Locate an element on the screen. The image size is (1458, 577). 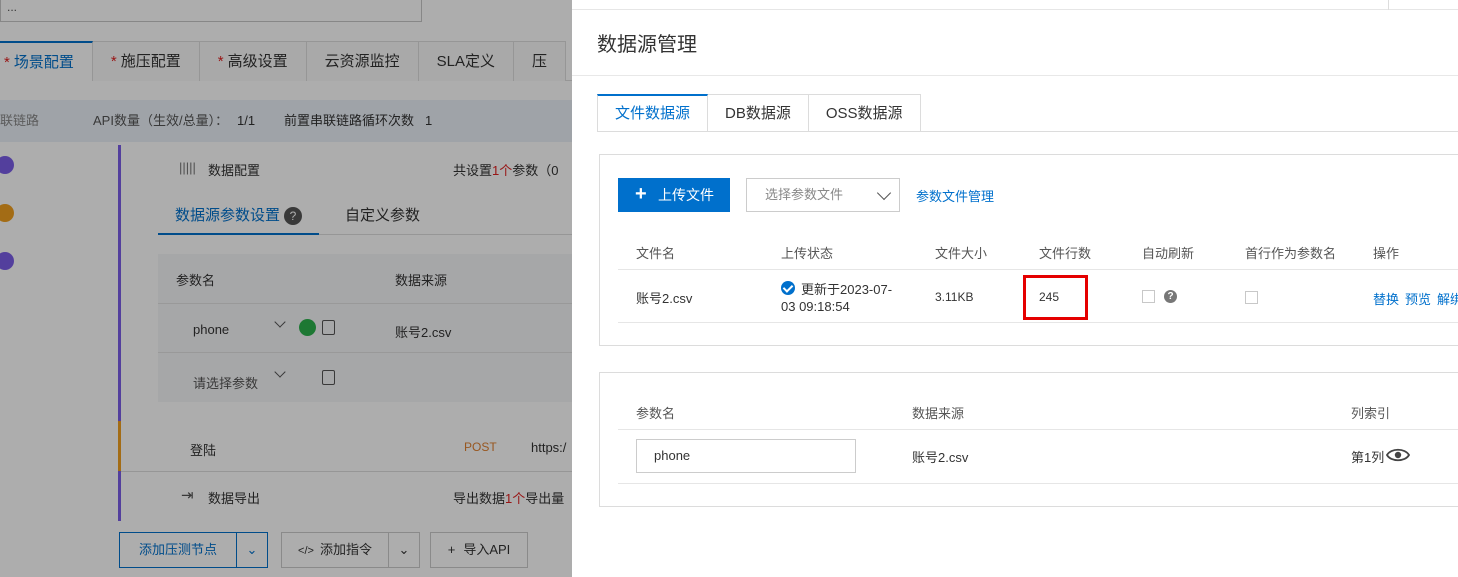
col-first-row-header: 首行作为参数名 is located at coordinates (1291, 253).